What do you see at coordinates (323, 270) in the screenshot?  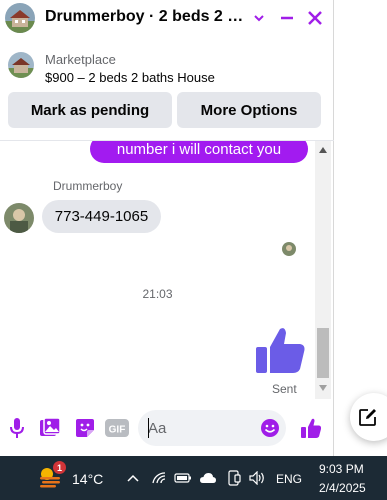 I see `message-scrollbar` at bounding box center [323, 270].